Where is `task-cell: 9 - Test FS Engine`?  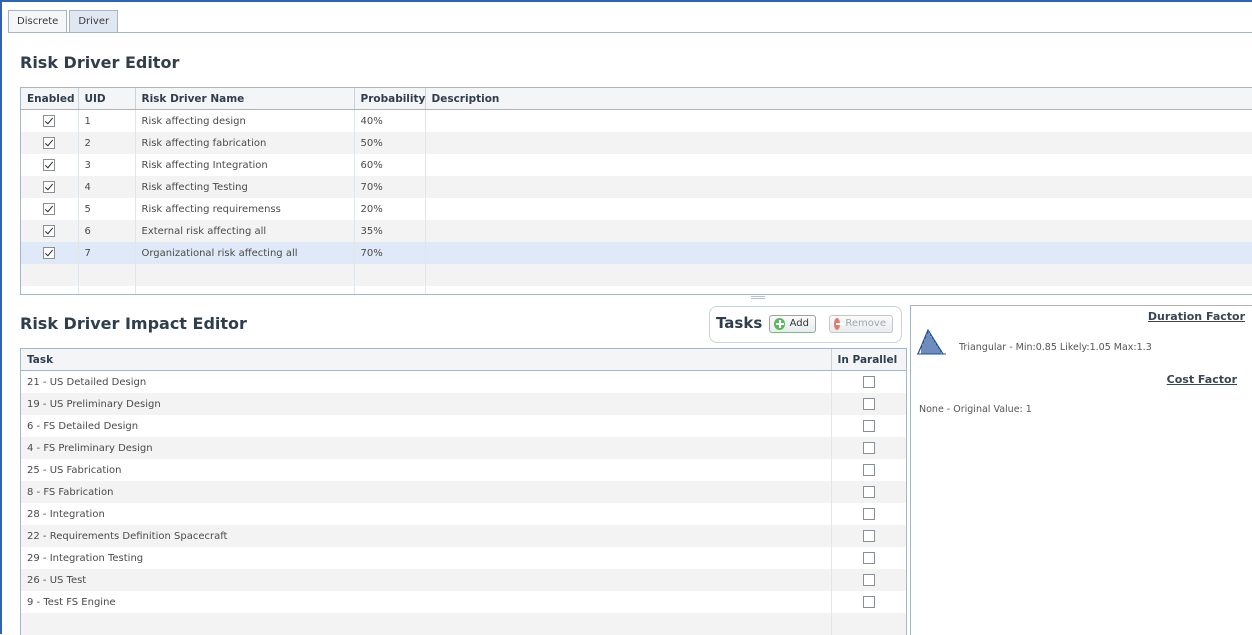 task-cell: 9 - Test FS Engine is located at coordinates (426, 602).